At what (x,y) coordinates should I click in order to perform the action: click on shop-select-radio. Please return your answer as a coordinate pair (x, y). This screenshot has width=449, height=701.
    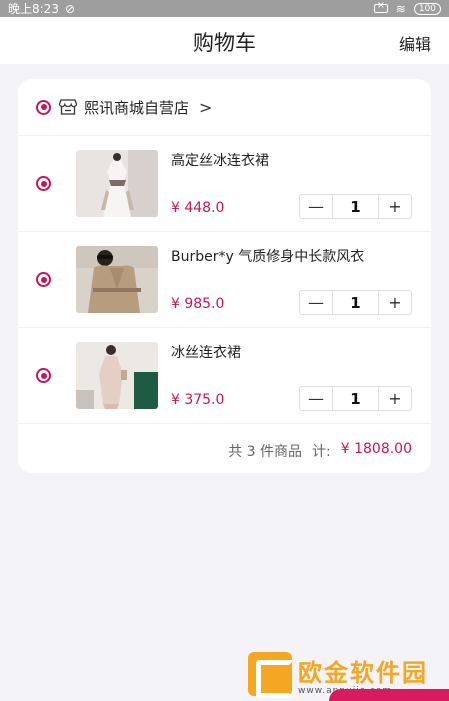
    Looking at the image, I should click on (43, 107).